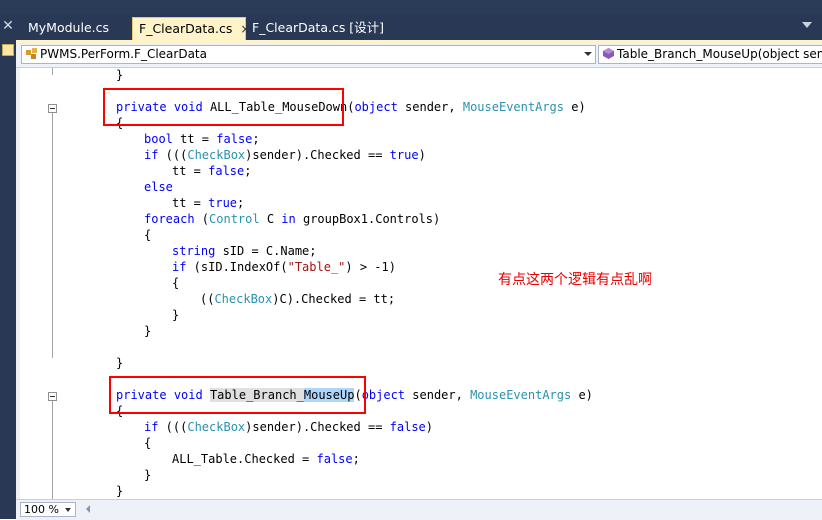 Image resolution: width=822 pixels, height=520 pixels. I want to click on code-line: else, so click(158, 187).